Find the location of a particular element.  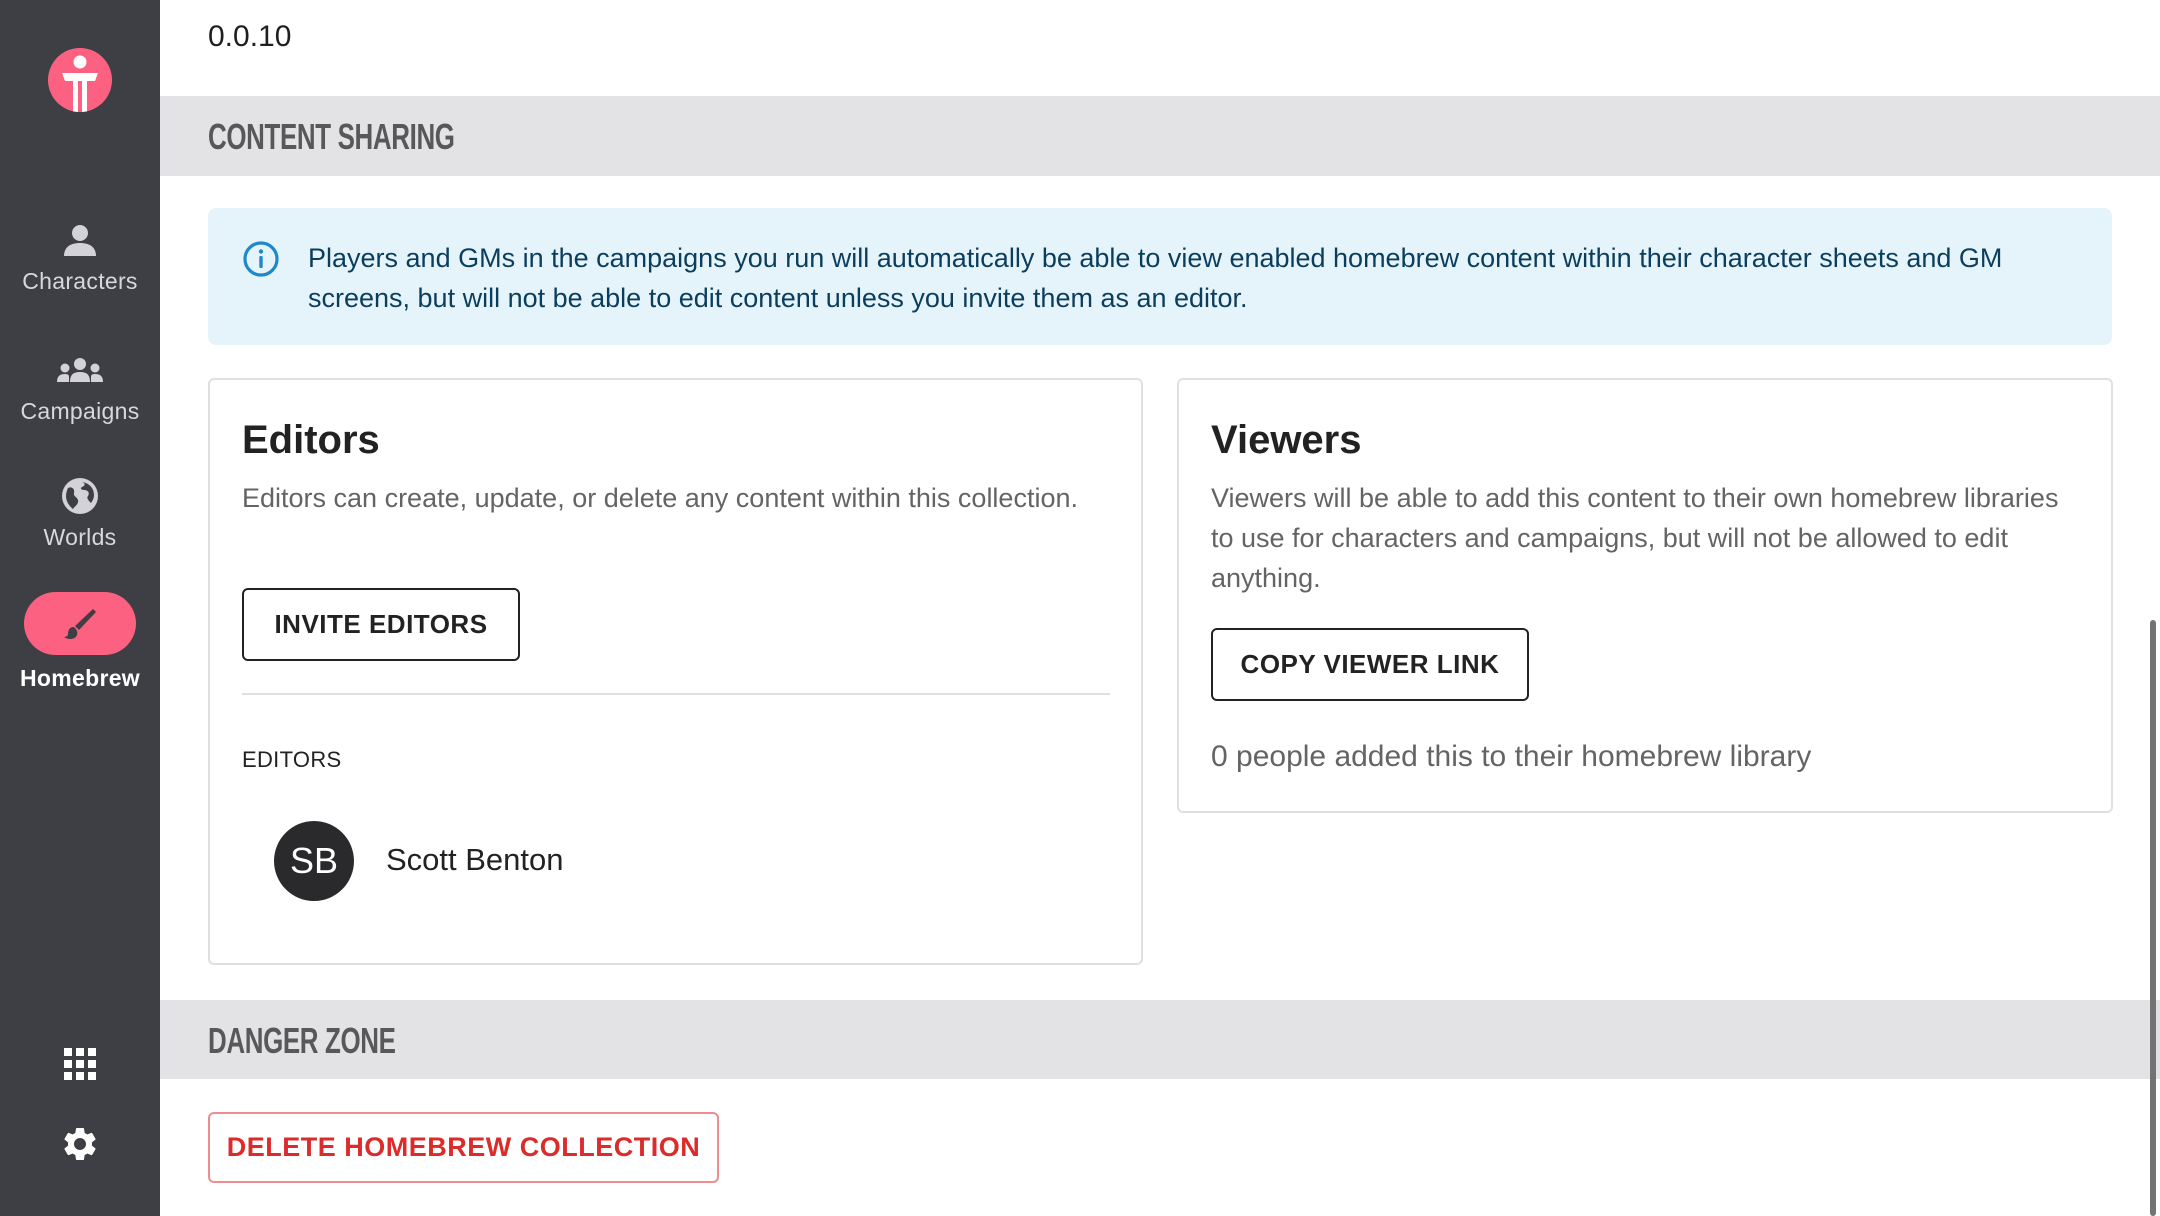

editors-list-label: EDITORS is located at coordinates (292, 759).